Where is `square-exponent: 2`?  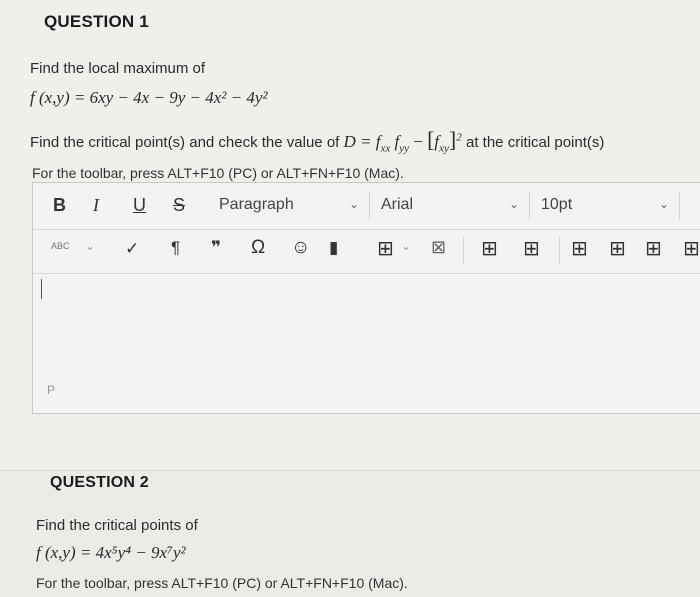
square-exponent: 2 is located at coordinates (459, 137).